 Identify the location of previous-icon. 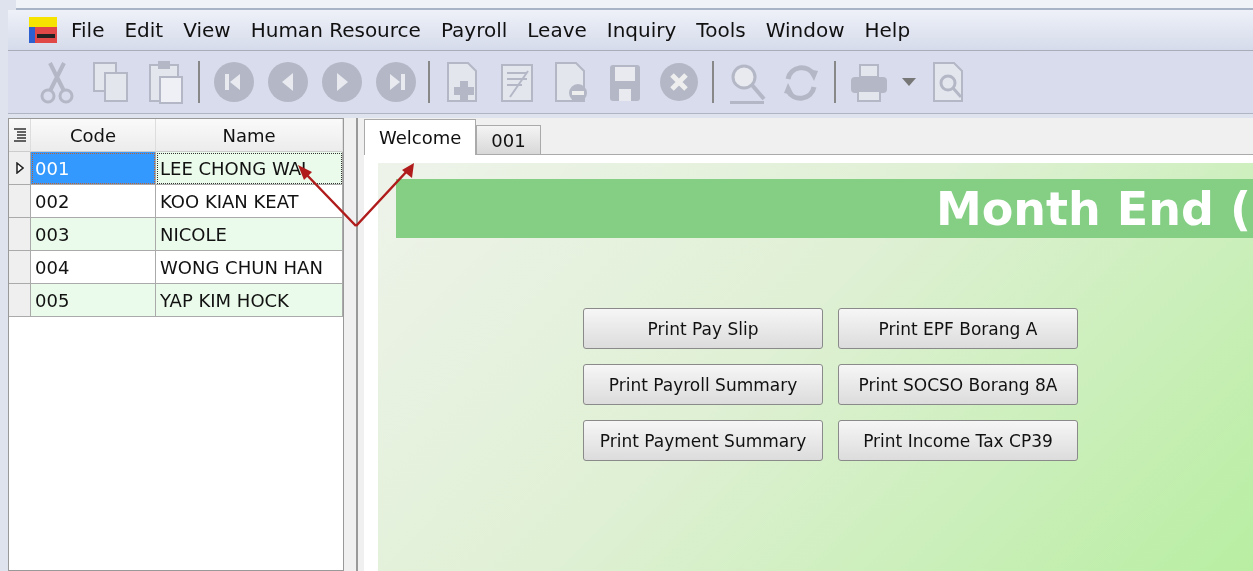
(287, 82).